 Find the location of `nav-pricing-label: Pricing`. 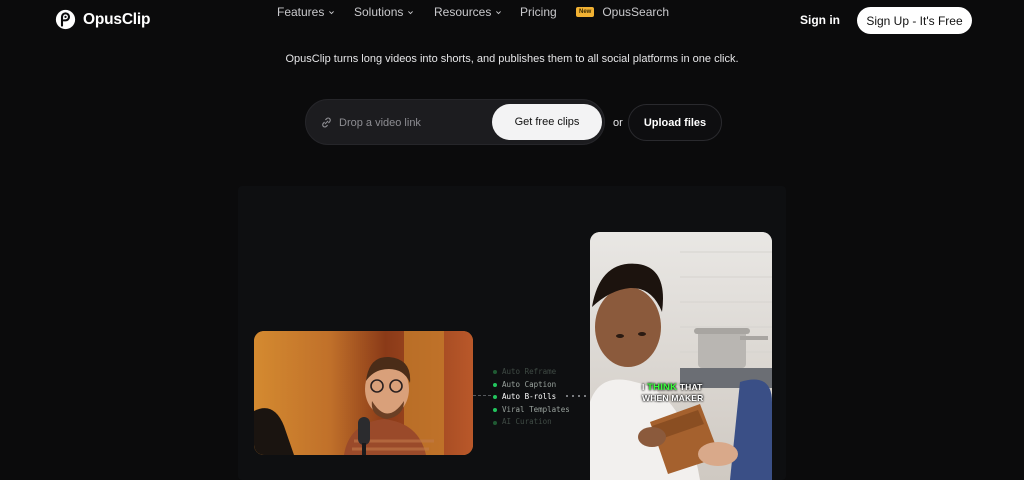

nav-pricing-label: Pricing is located at coordinates (538, 12).